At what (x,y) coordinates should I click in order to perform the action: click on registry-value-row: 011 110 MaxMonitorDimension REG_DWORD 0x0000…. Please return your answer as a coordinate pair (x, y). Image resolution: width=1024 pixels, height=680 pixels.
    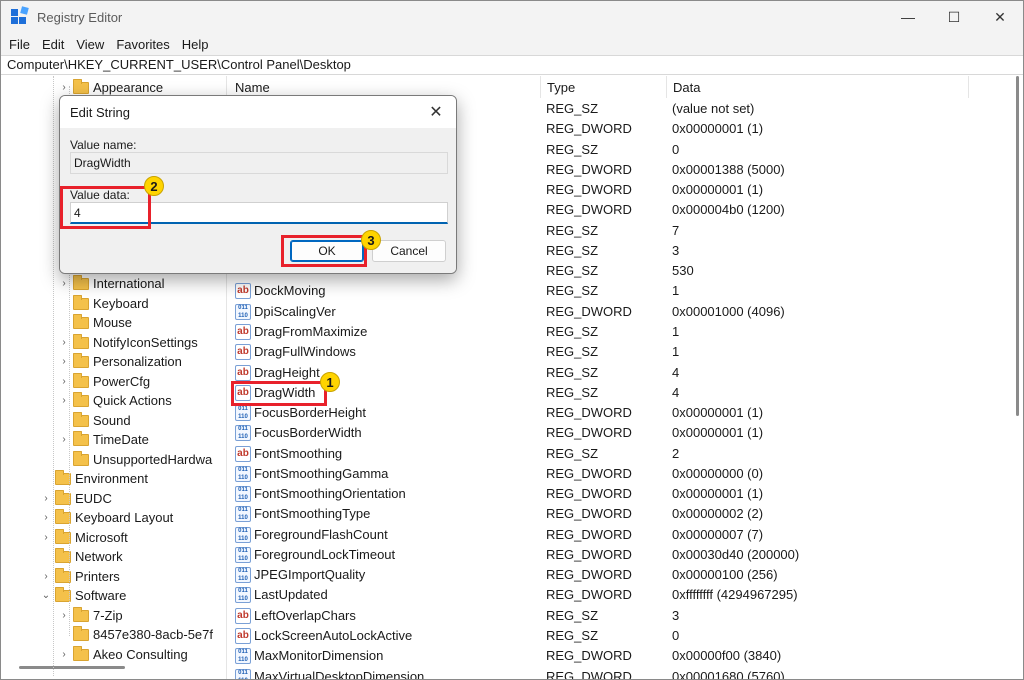
    Looking at the image, I should click on (626, 656).